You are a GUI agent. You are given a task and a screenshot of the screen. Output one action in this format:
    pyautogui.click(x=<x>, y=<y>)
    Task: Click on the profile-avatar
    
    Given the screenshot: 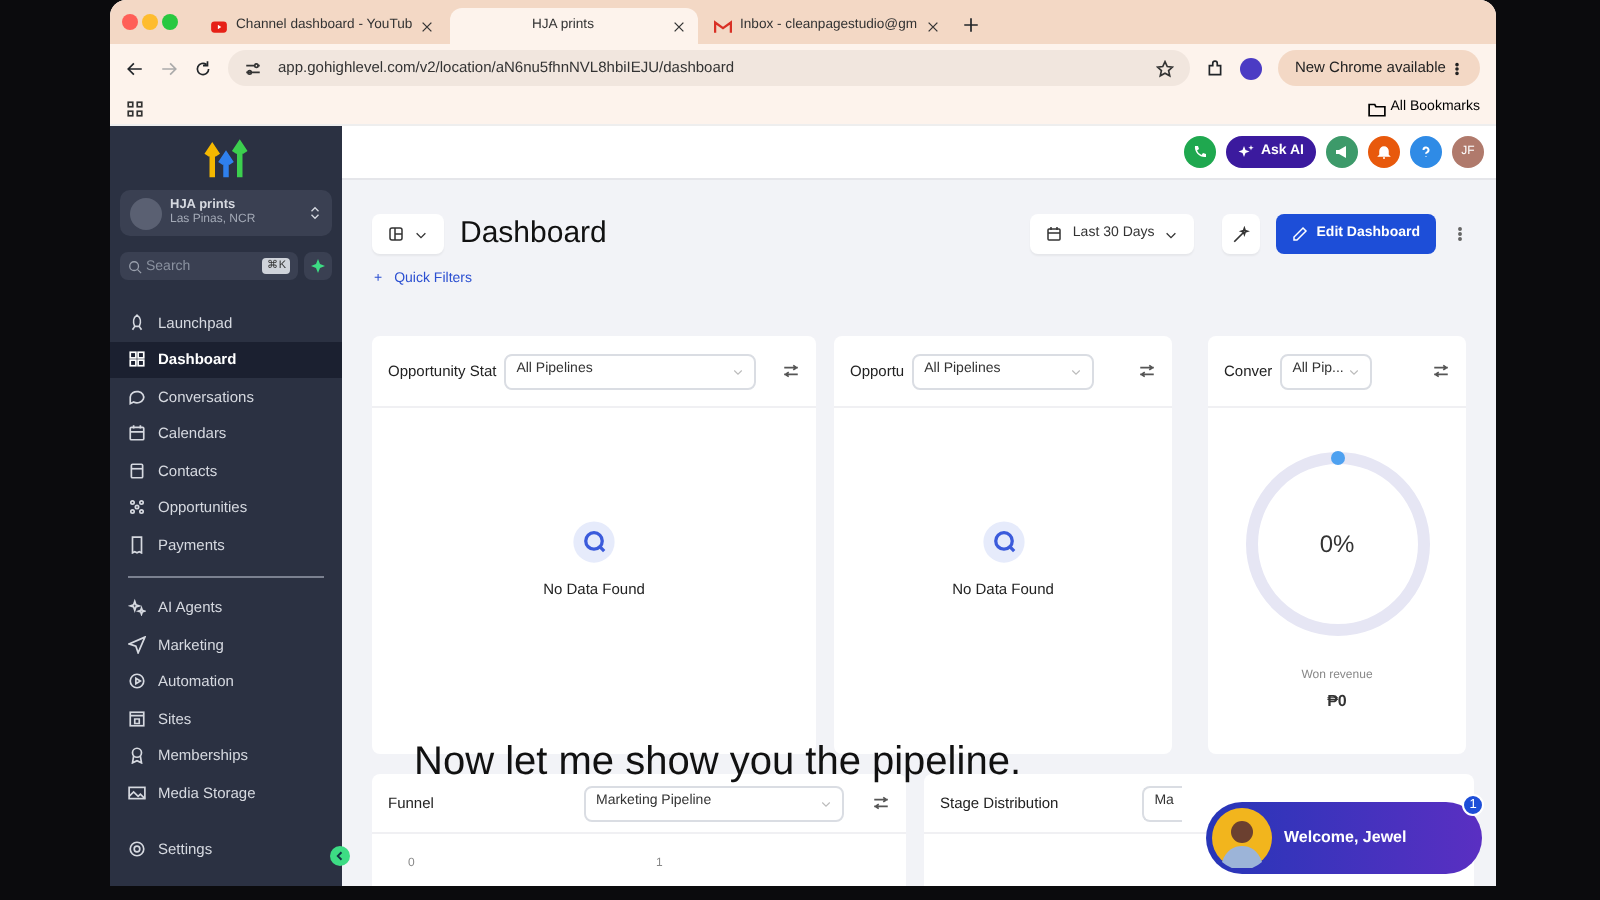 What is the action you would take?
    pyautogui.click(x=1251, y=68)
    